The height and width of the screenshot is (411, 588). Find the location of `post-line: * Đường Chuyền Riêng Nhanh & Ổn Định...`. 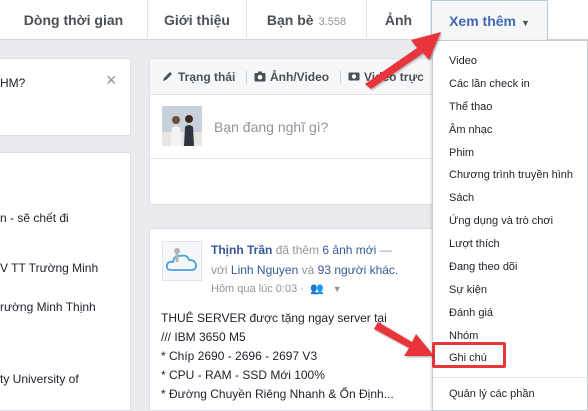

post-line: * Đường Chuyền Riêng Nhanh & Ổn Định... is located at coordinates (277, 394).